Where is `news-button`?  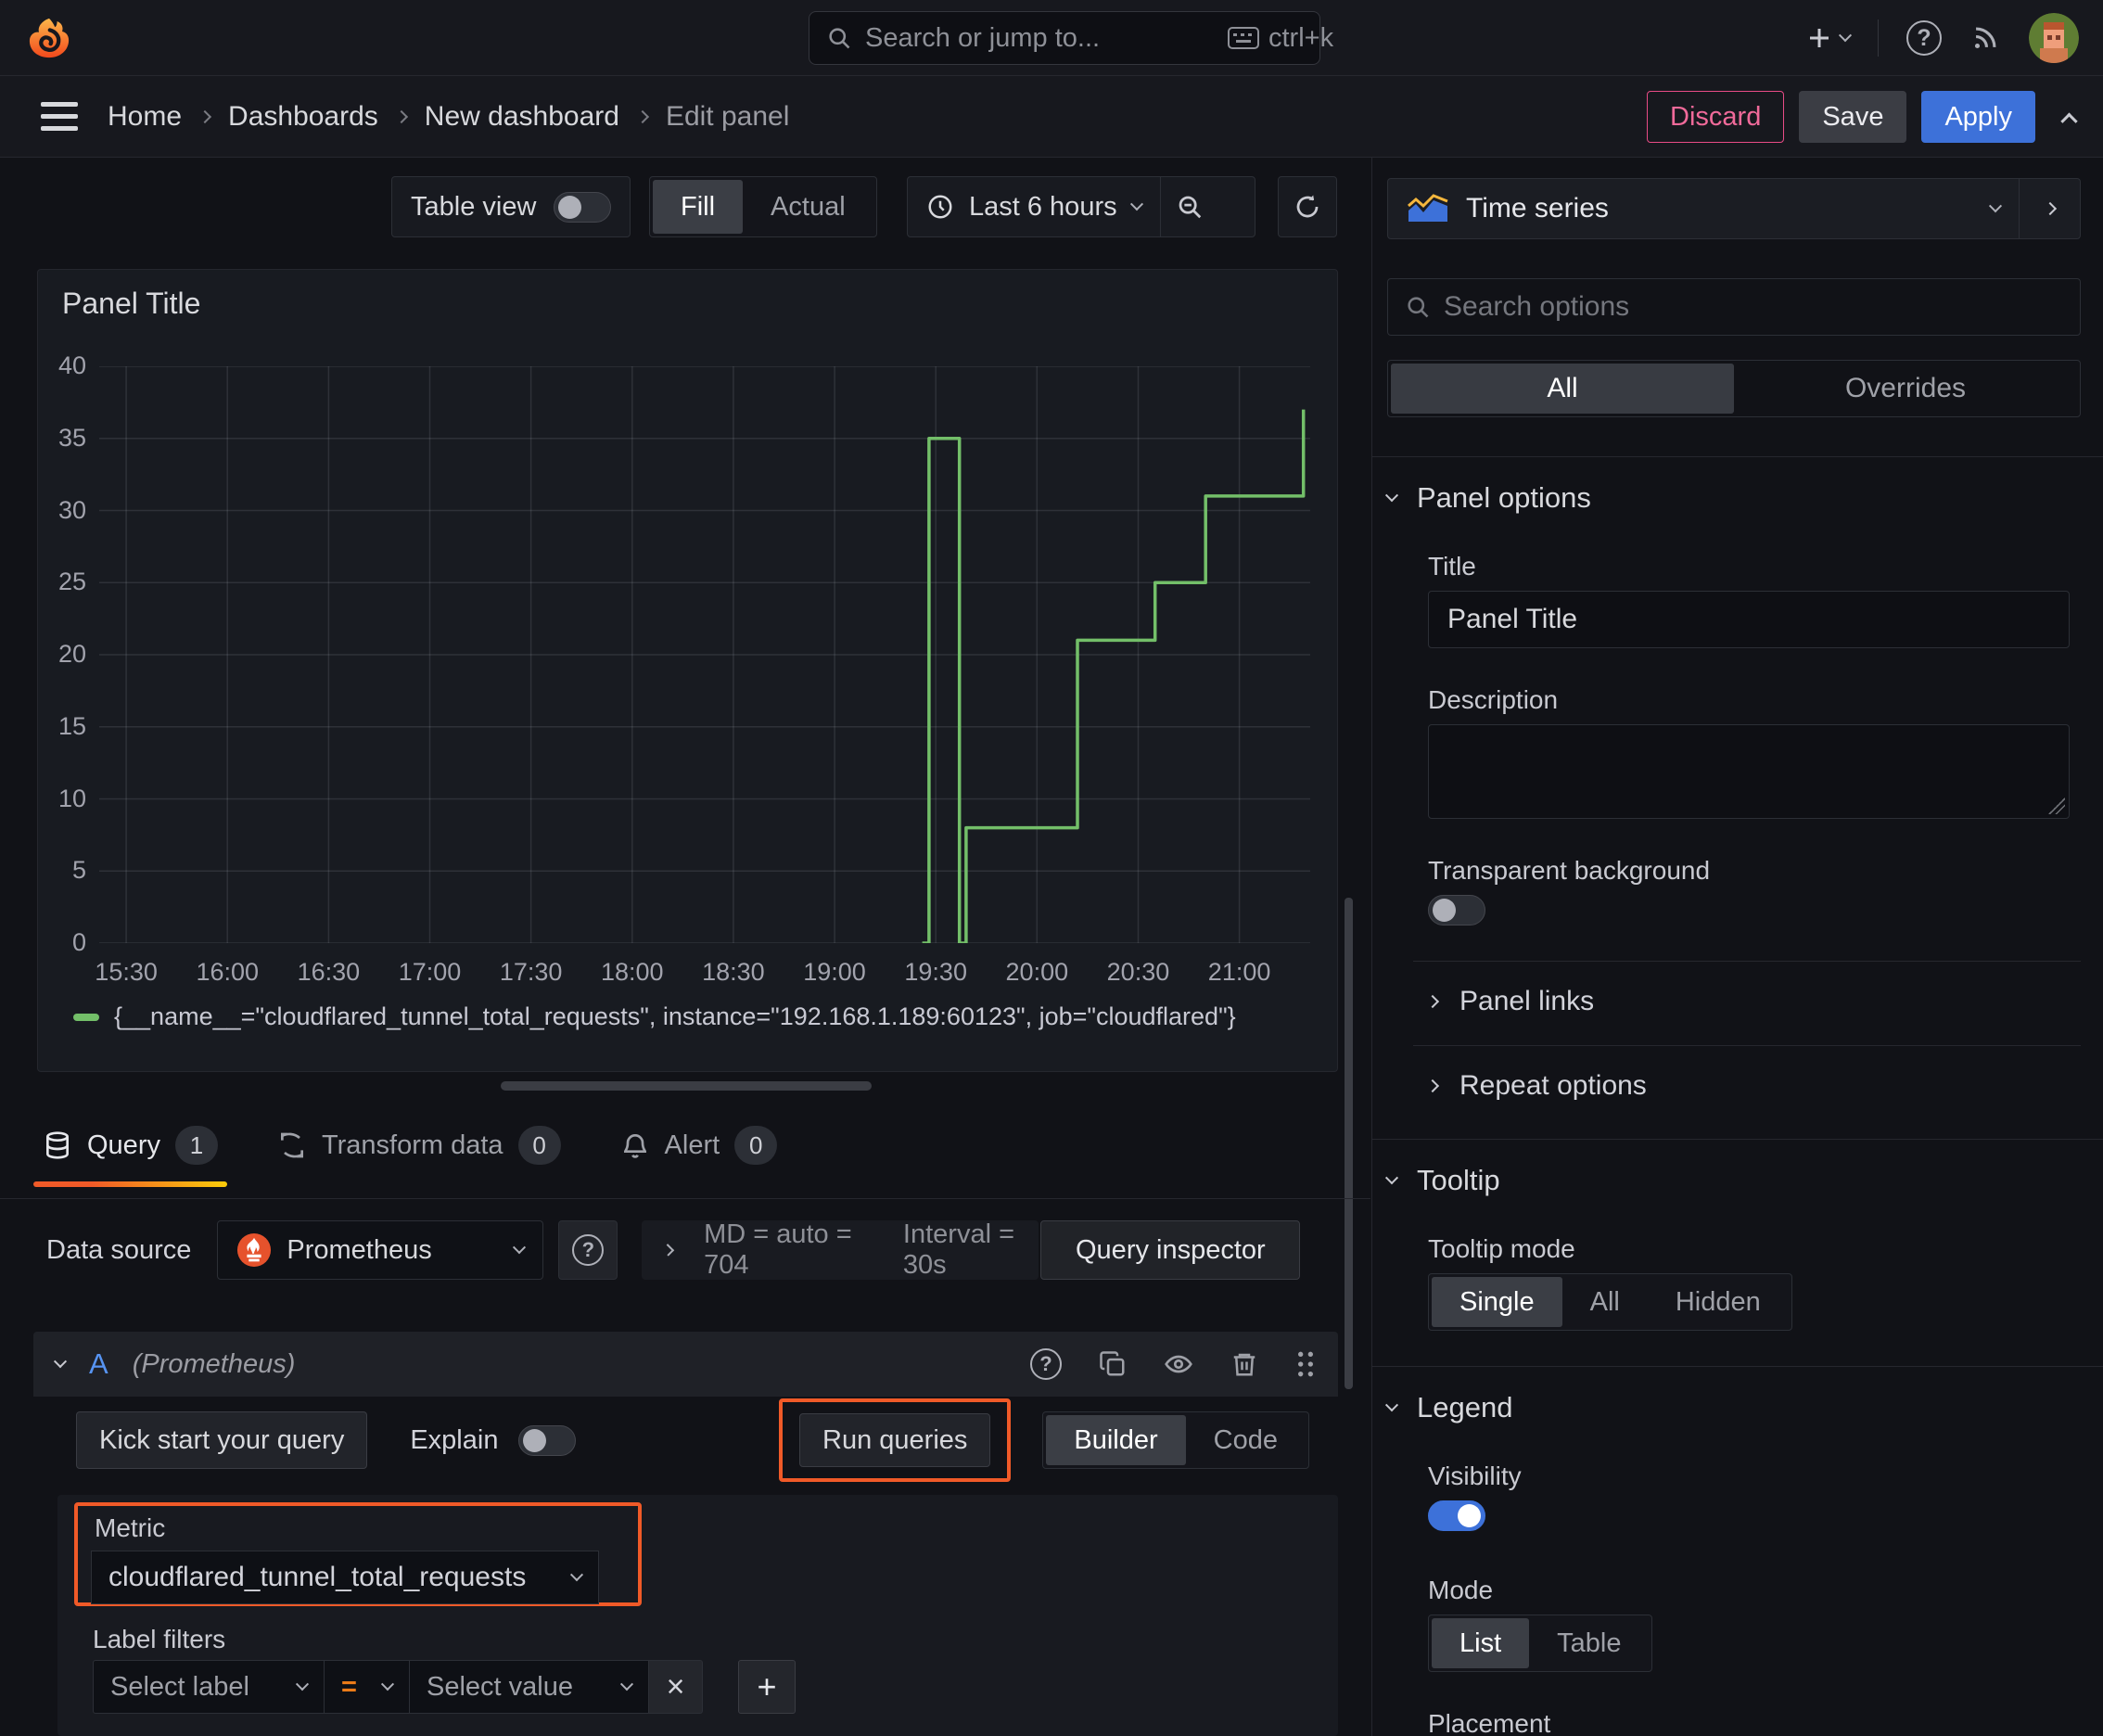
news-button is located at coordinates (1985, 38).